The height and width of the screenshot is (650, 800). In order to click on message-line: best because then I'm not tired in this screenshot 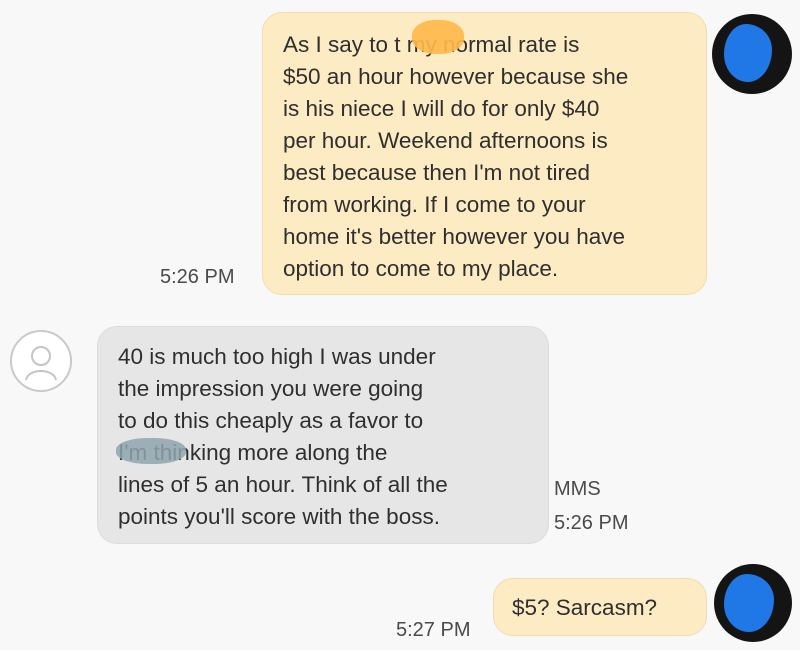, I will do `click(436, 172)`.